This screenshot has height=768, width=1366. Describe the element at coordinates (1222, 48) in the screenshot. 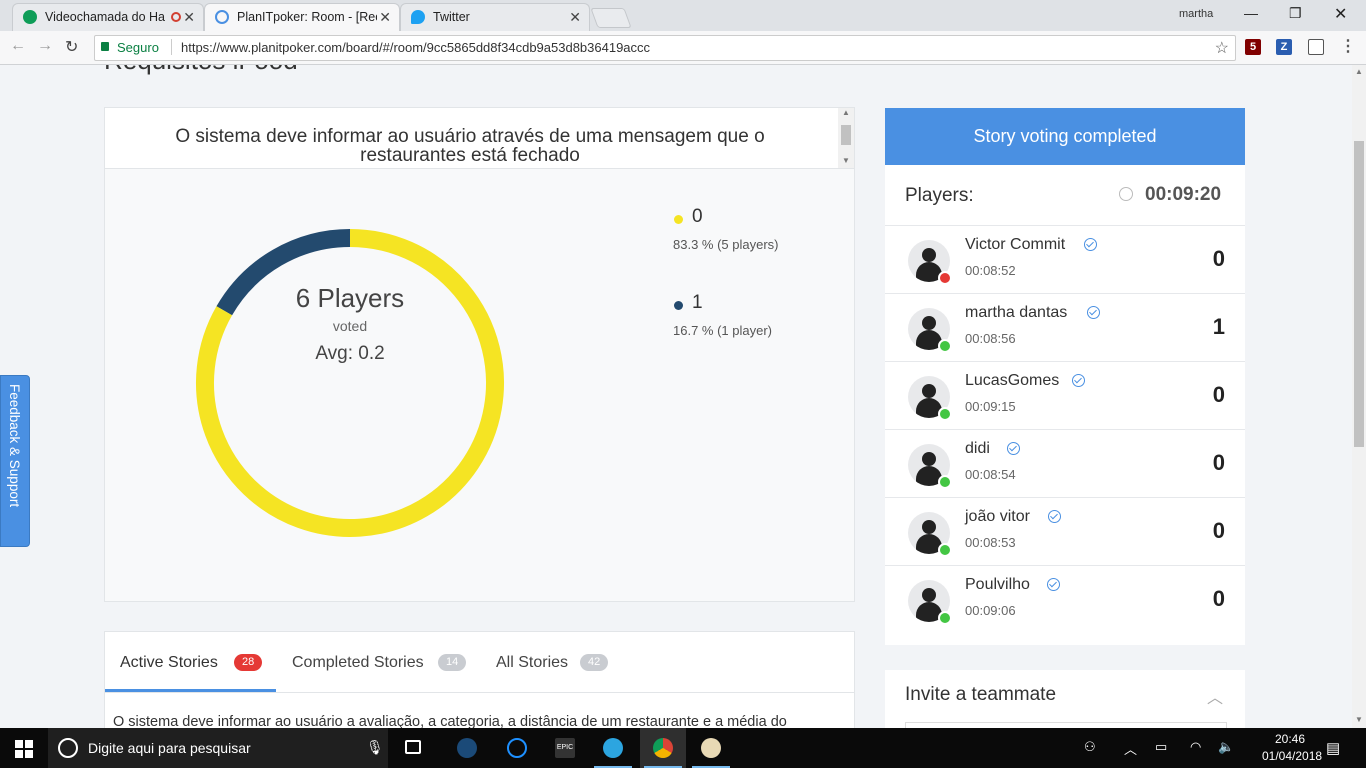

I see `bookmark-star-icon: ☆` at that location.